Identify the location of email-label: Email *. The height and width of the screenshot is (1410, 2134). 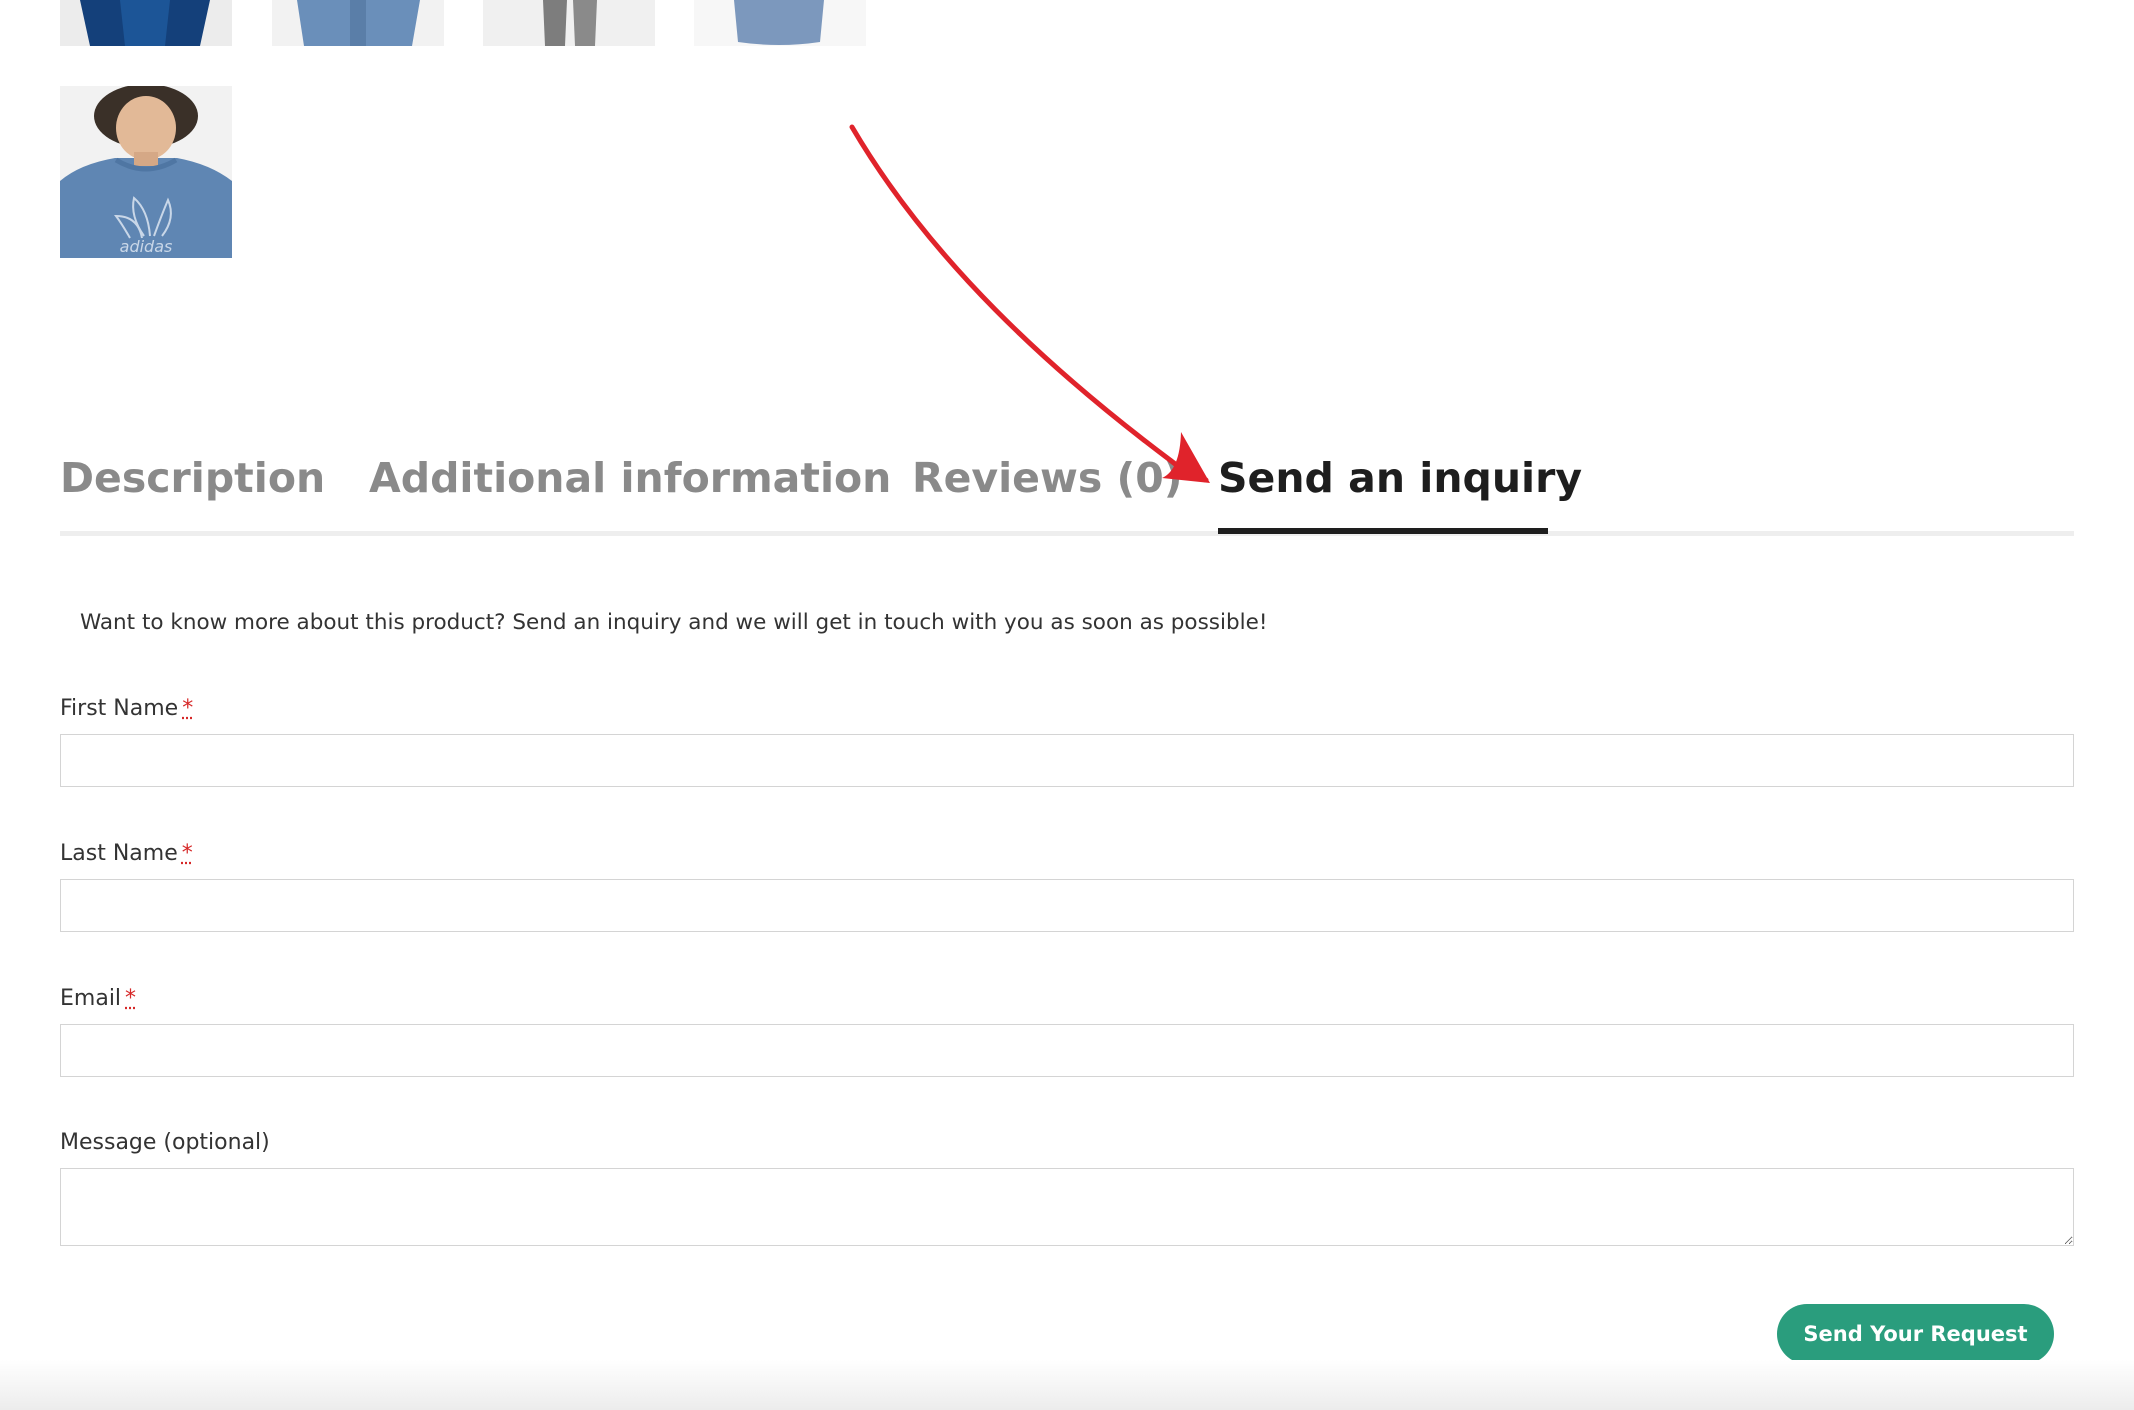
(98, 998).